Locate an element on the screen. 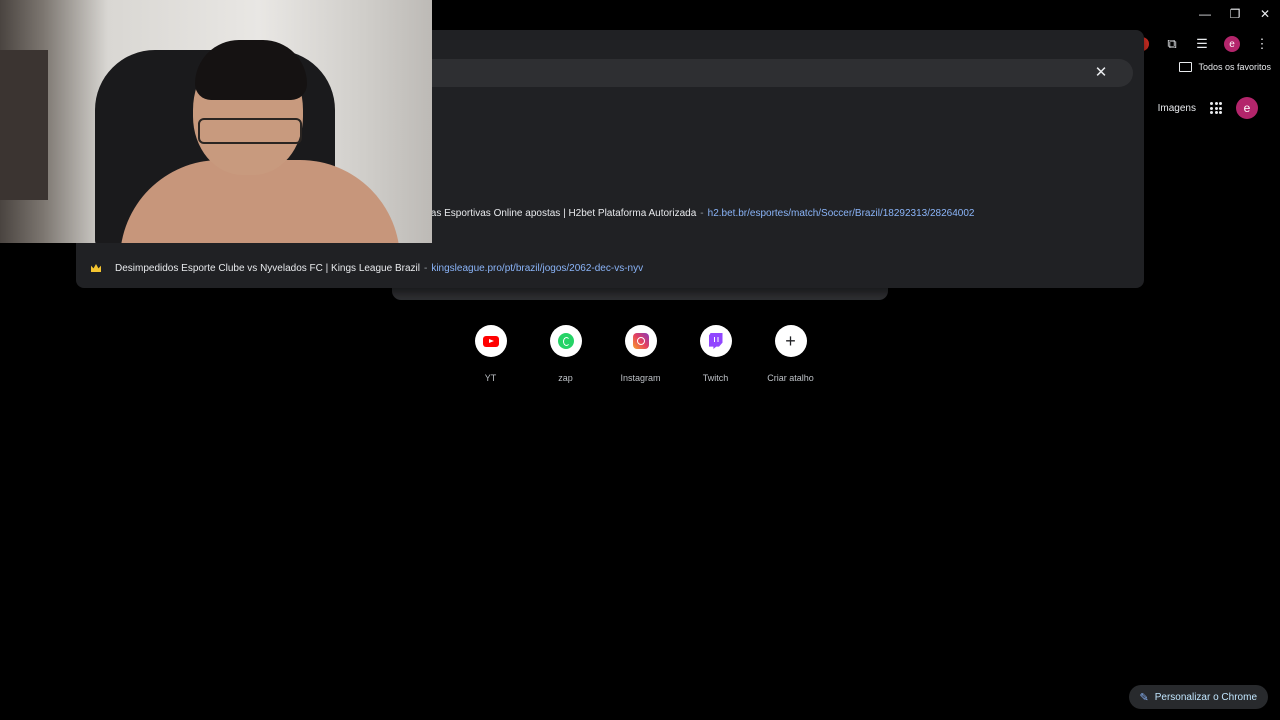 The width and height of the screenshot is (1280, 720). customize-label: Personalizar o Chrome is located at coordinates (1205, 697).